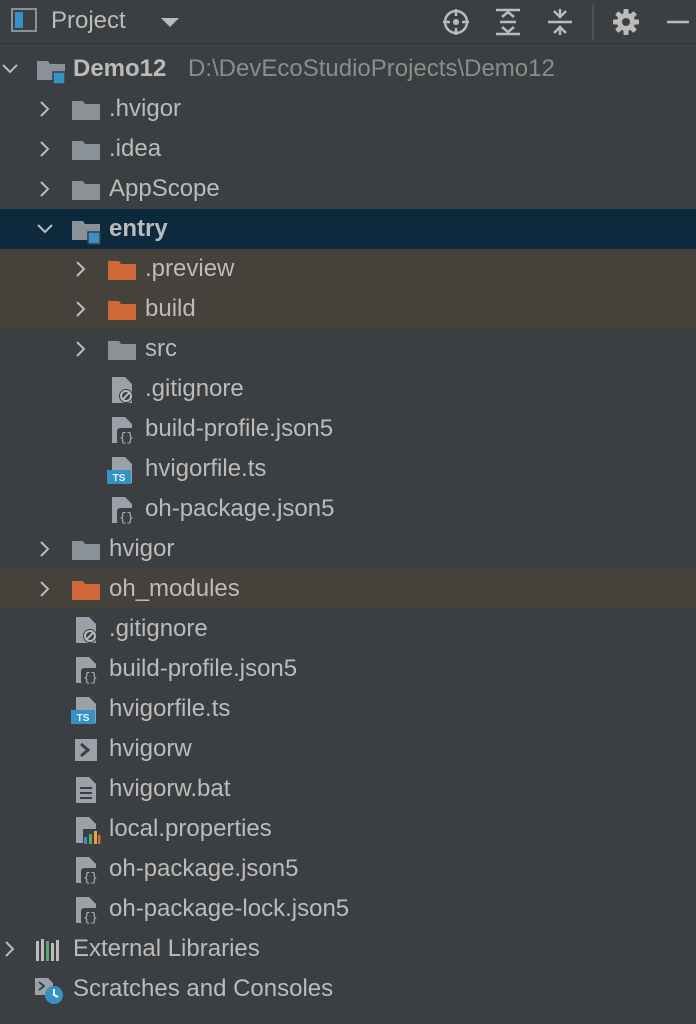  I want to click on settings-button, so click(626, 22).